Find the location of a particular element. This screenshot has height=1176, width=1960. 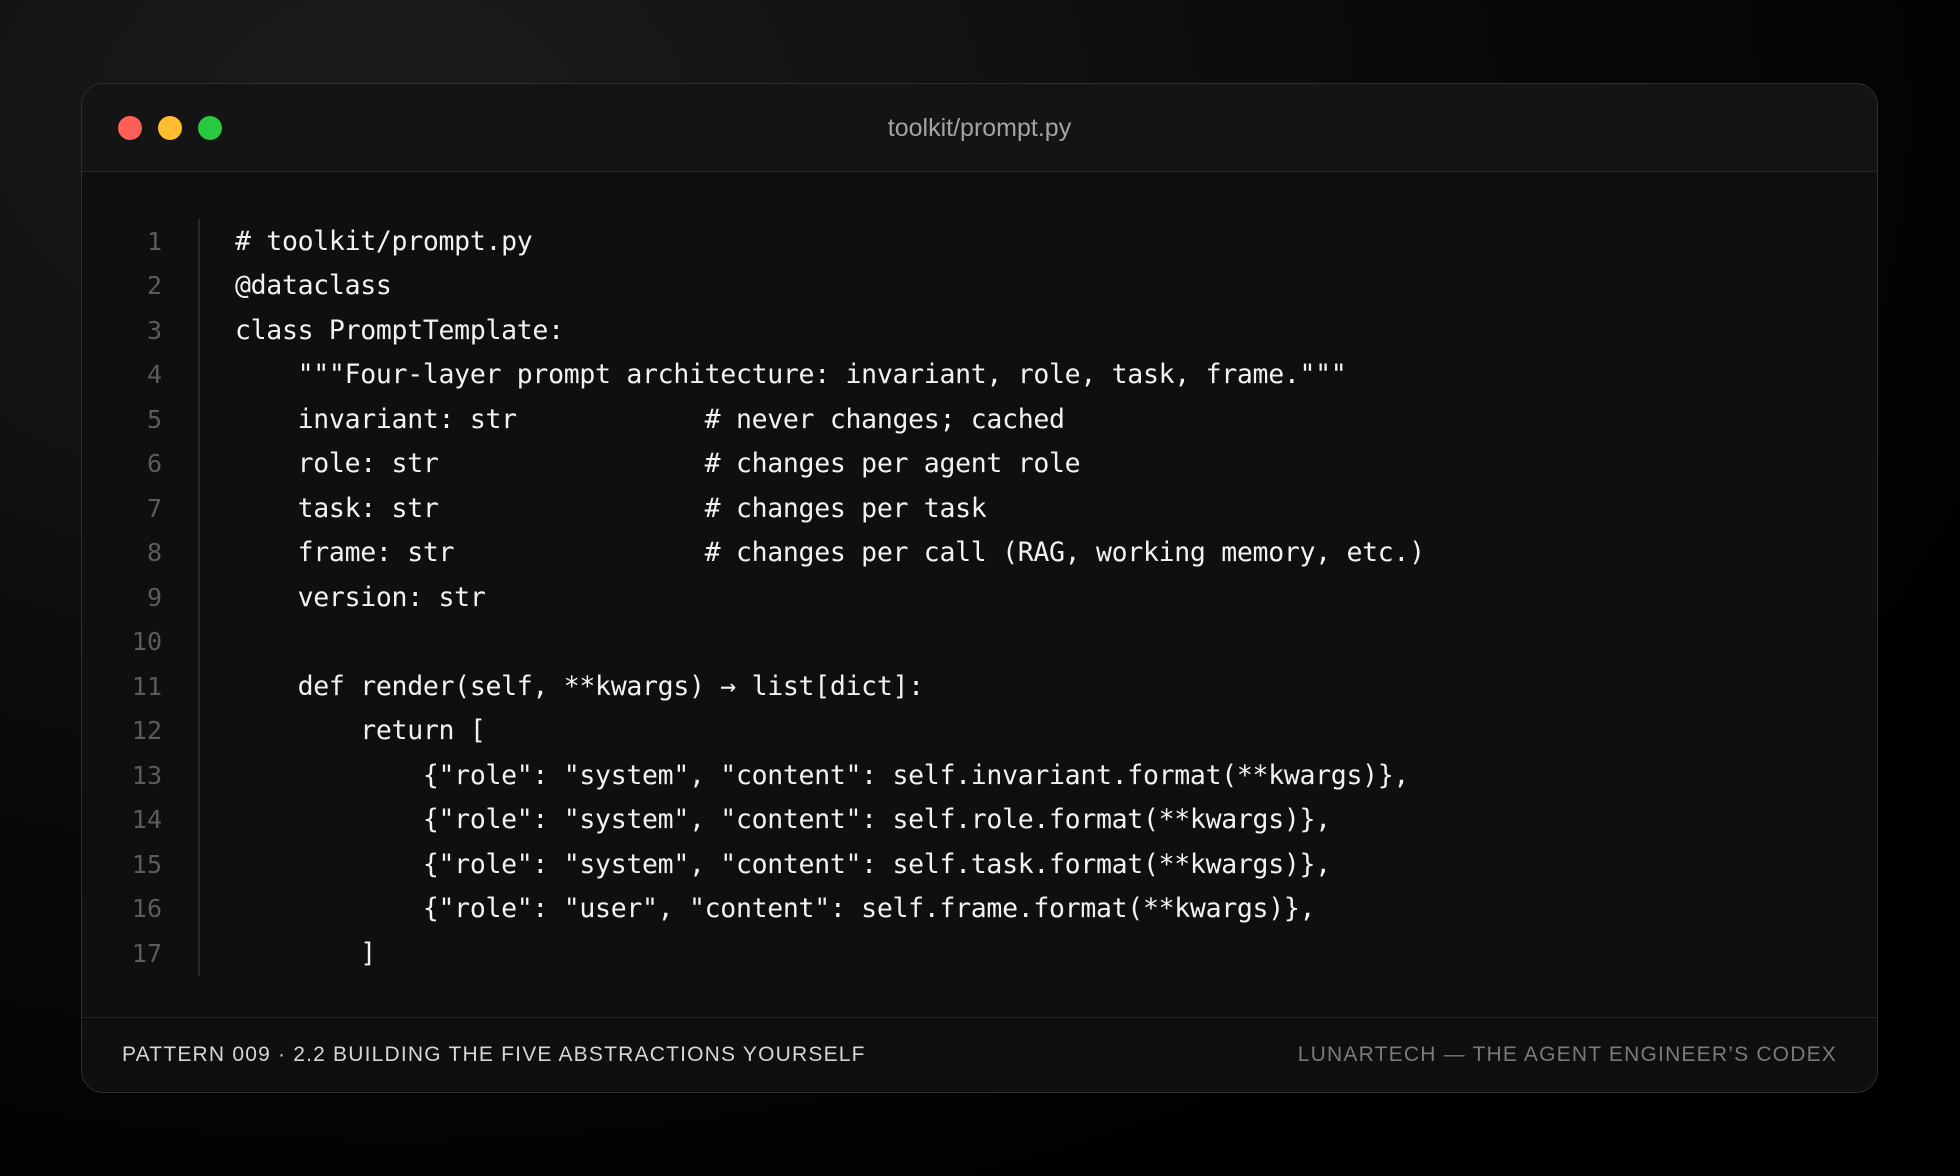

line-number: 6 is located at coordinates (154, 464).